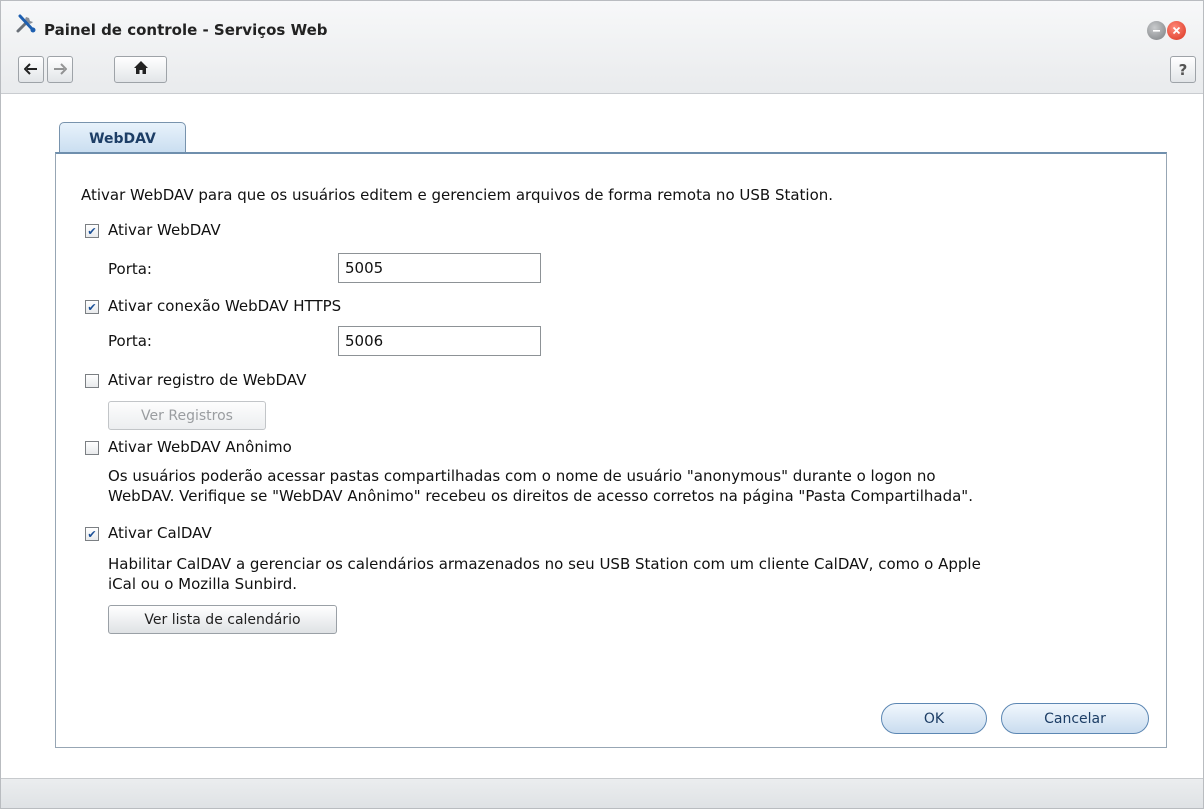 The height and width of the screenshot is (809, 1204). Describe the element at coordinates (203, 584) in the screenshot. I see `caldav-description-line2: iCal ou o Mozilla Sunbird.` at that location.